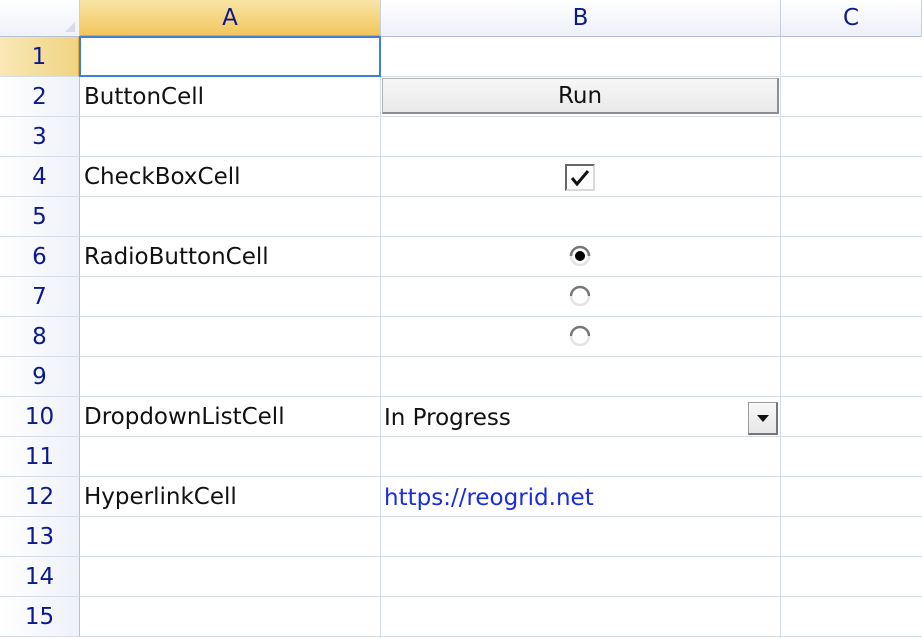 This screenshot has width=922, height=638. I want to click on cell-a4: CheckBoxCell, so click(230, 177).